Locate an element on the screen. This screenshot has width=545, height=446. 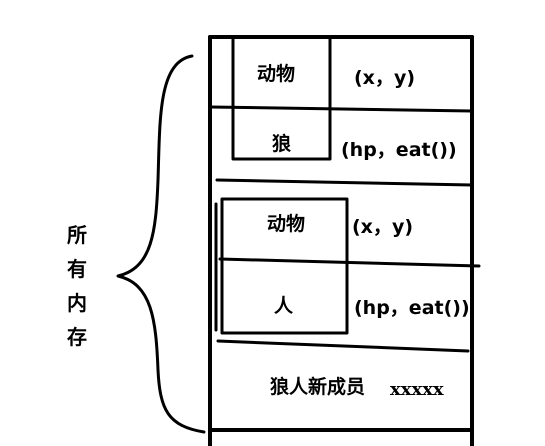
block2-child-fields: (hp，eat()) is located at coordinates (412, 308).